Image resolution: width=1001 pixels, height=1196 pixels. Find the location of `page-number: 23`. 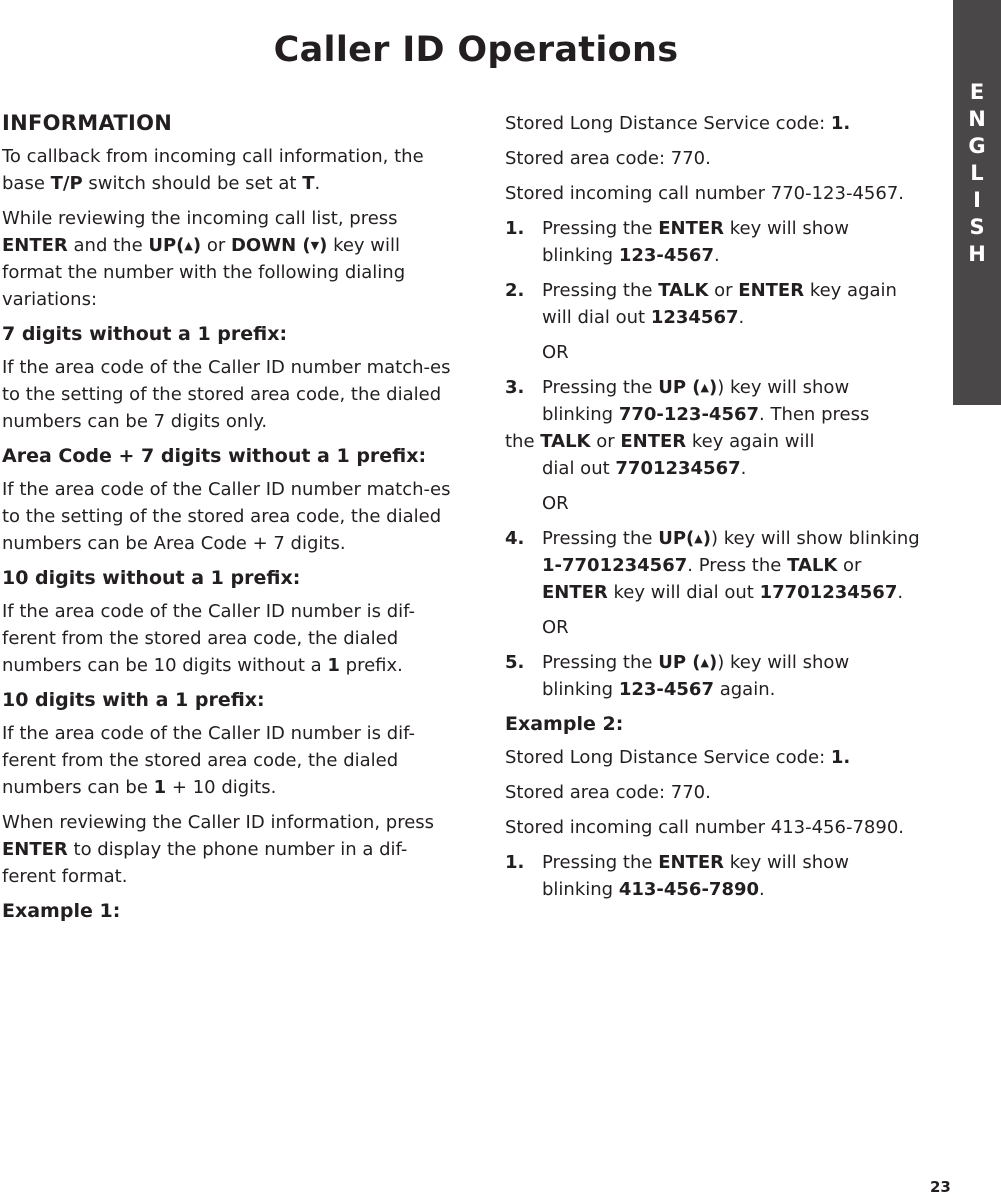

page-number: 23 is located at coordinates (940, 1187).